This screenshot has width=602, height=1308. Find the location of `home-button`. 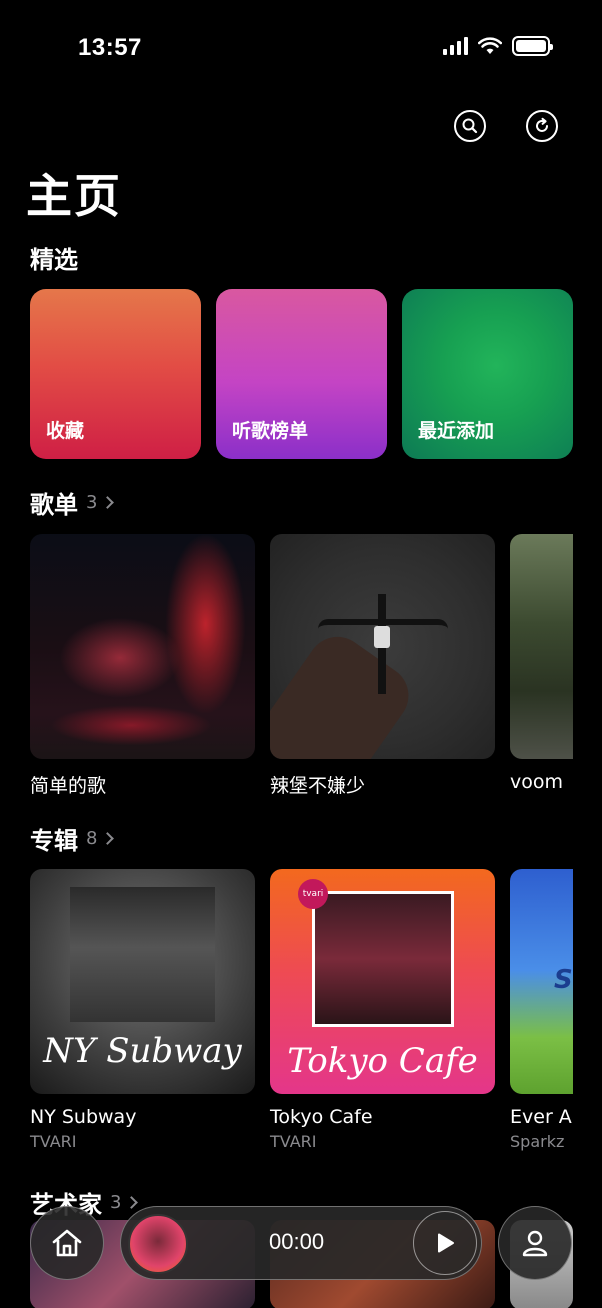

home-button is located at coordinates (67, 1243).